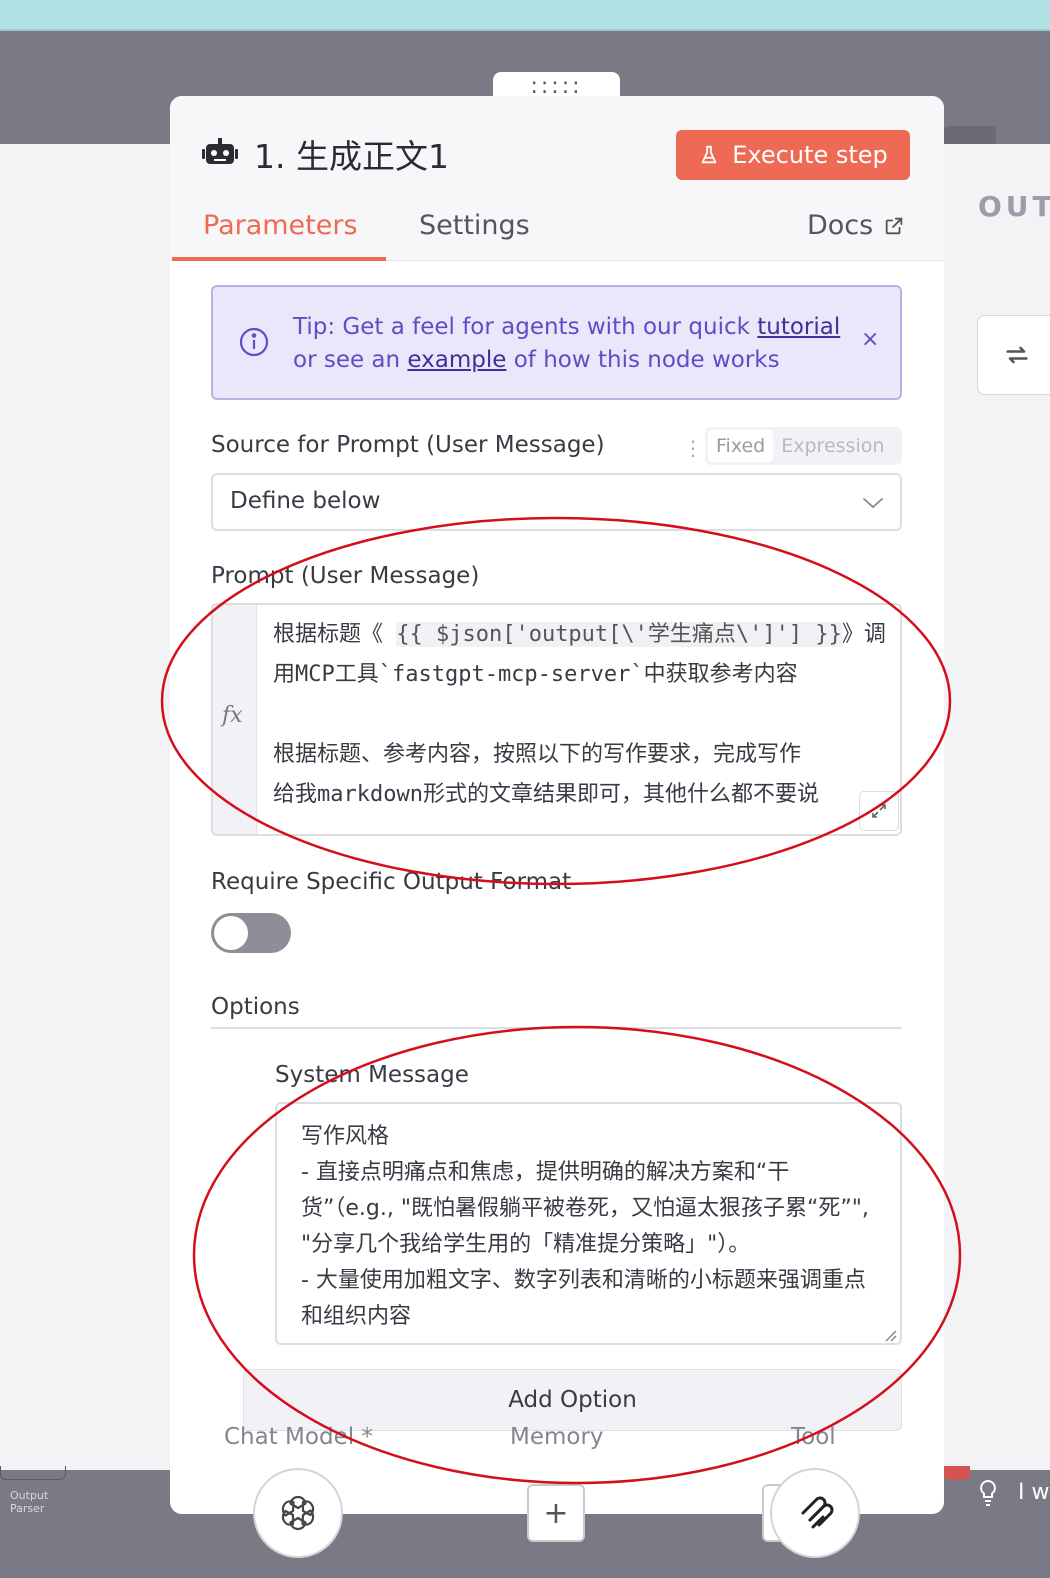  What do you see at coordinates (832, 446) in the screenshot?
I see `toggle-expression: Expression` at bounding box center [832, 446].